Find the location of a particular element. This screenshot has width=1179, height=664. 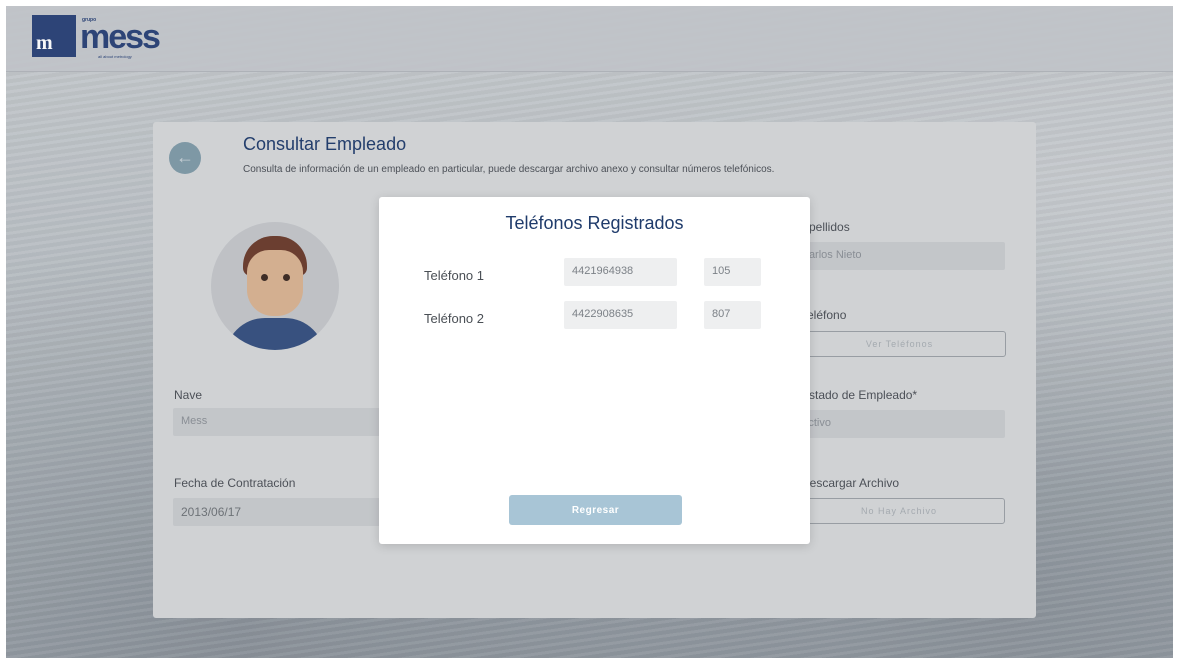

phone-label: Teléfono 1 is located at coordinates (454, 275).